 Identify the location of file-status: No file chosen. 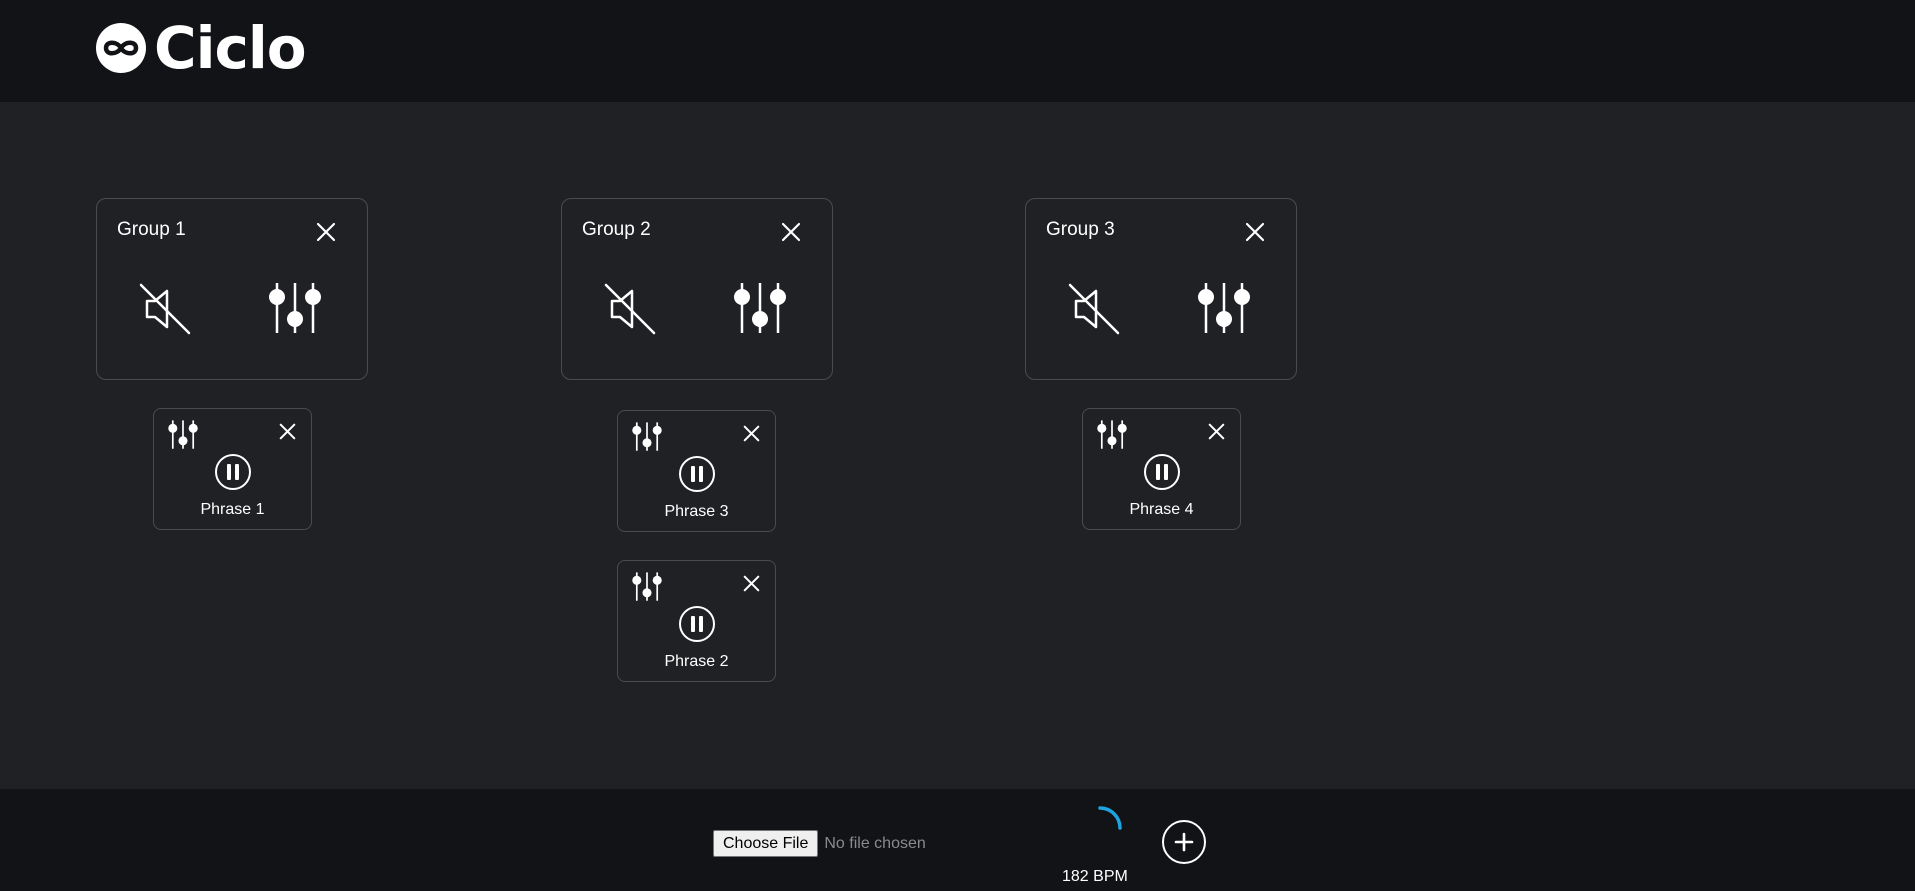
(875, 843).